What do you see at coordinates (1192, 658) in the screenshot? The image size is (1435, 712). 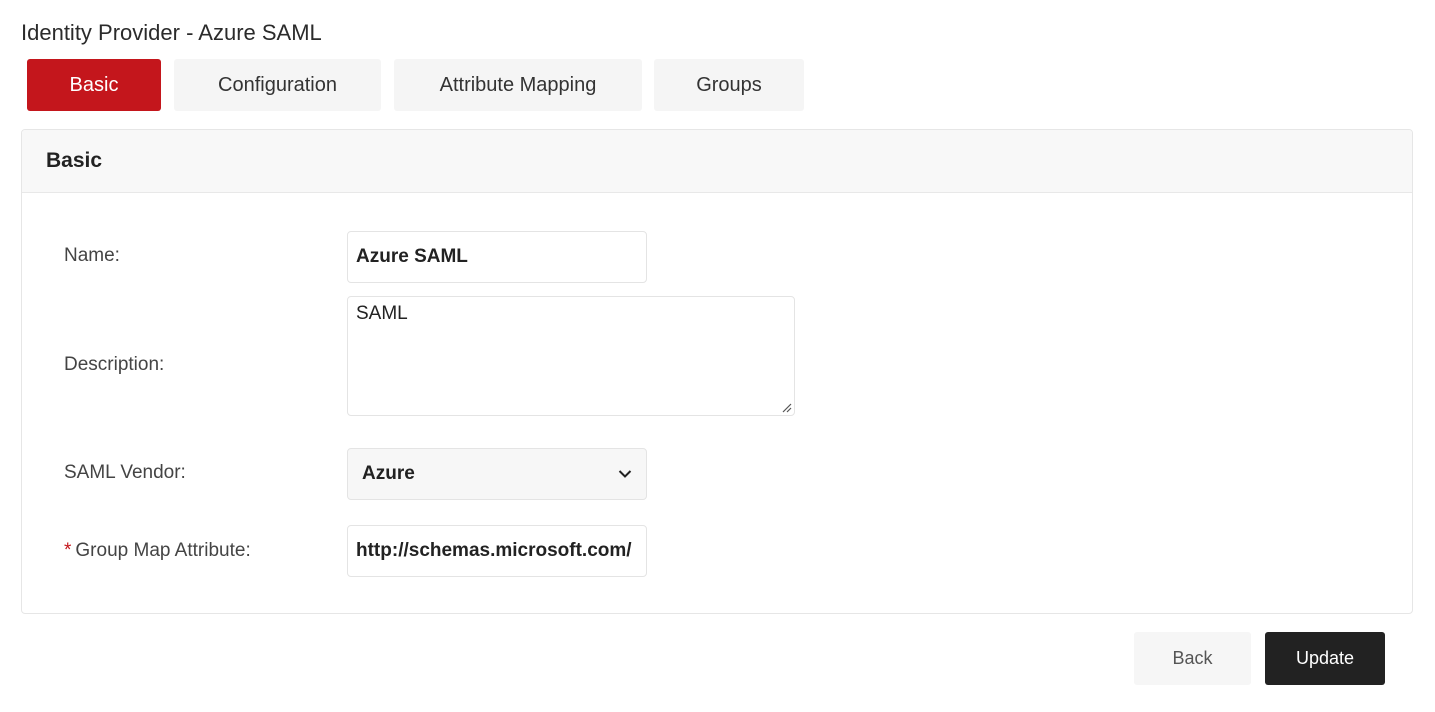 I see `back-button: Back` at bounding box center [1192, 658].